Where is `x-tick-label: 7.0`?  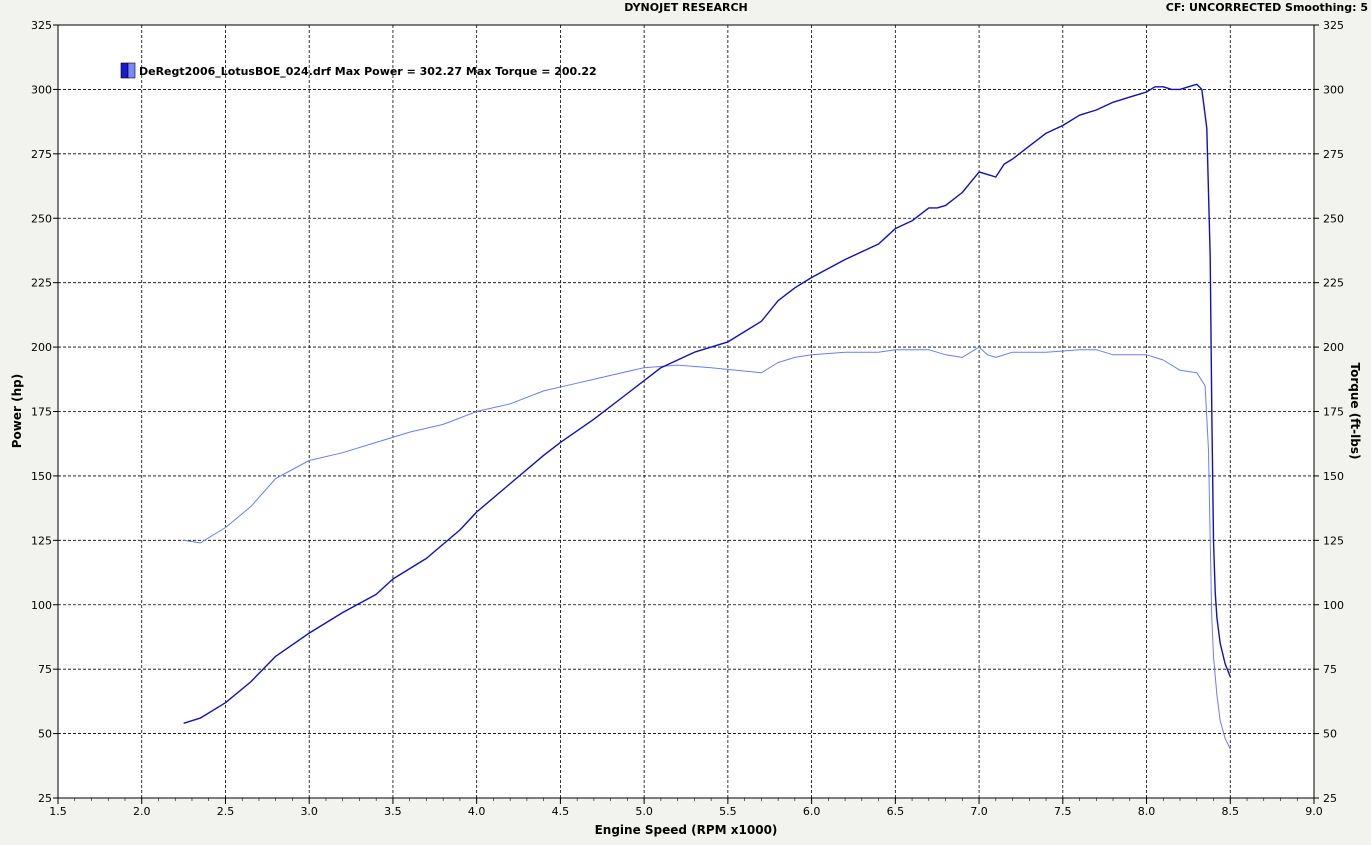 x-tick-label: 7.0 is located at coordinates (979, 811).